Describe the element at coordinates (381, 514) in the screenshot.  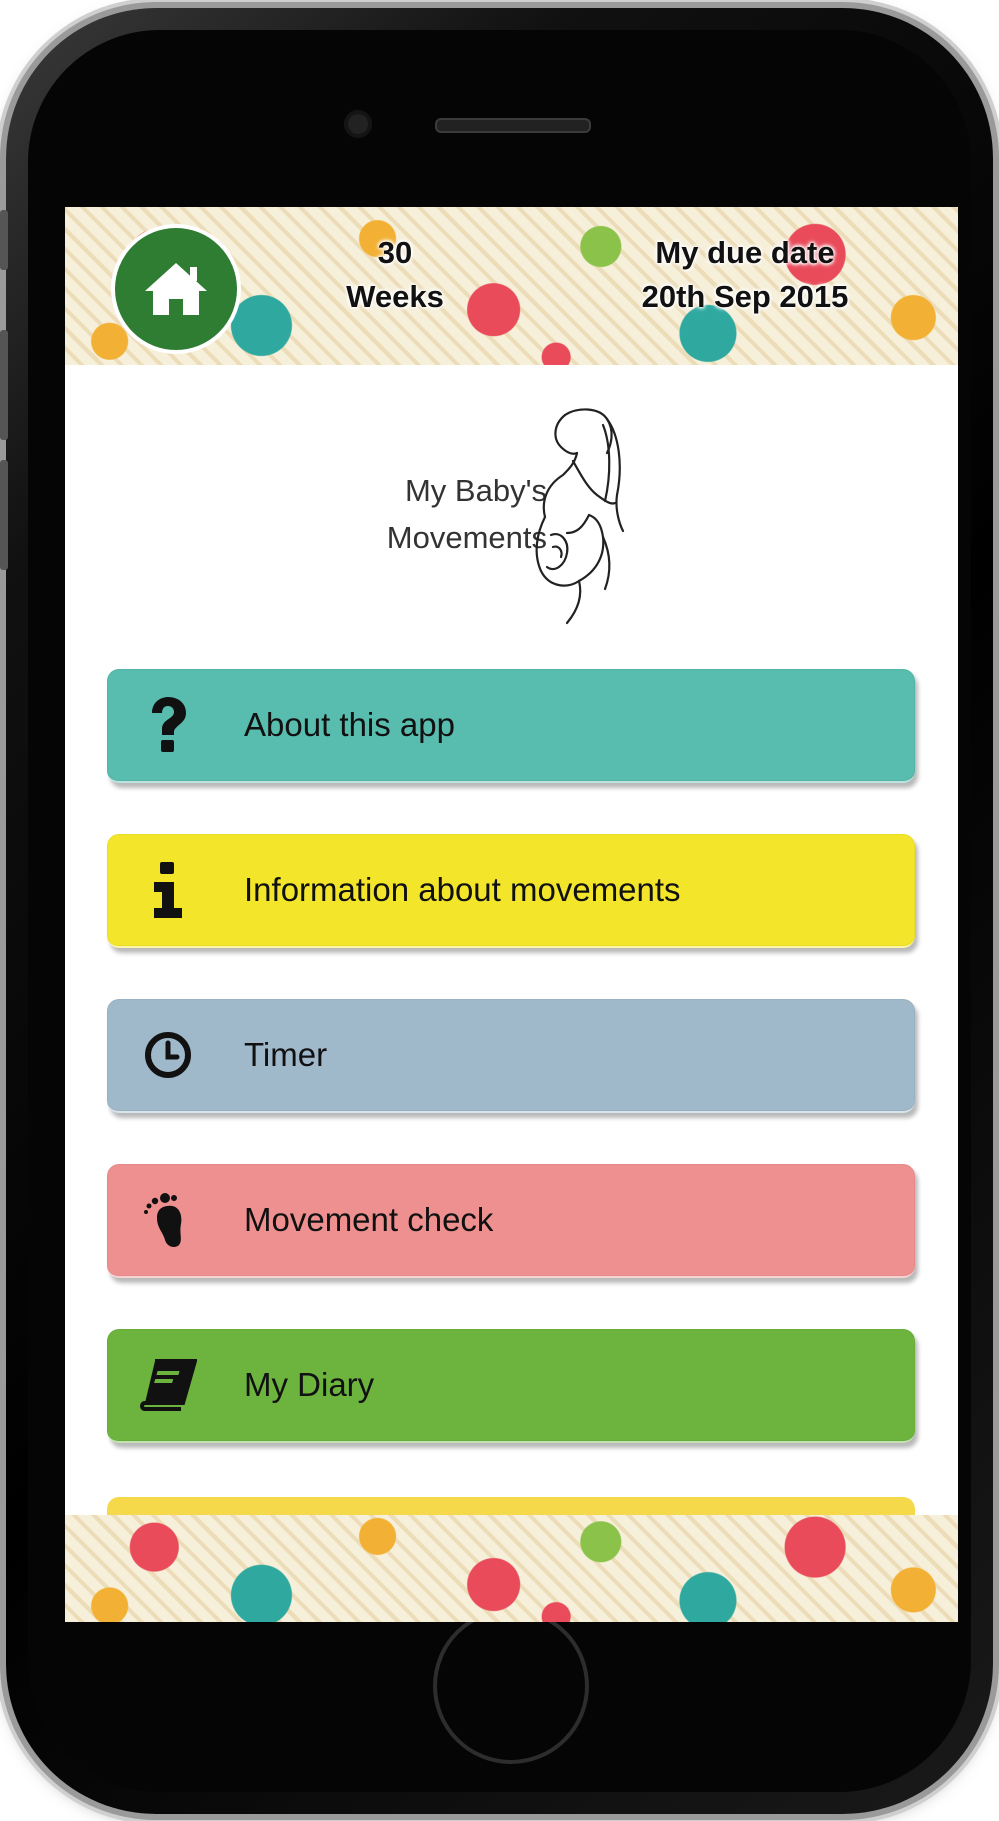
I see `app-title: My Baby's Movements` at that location.